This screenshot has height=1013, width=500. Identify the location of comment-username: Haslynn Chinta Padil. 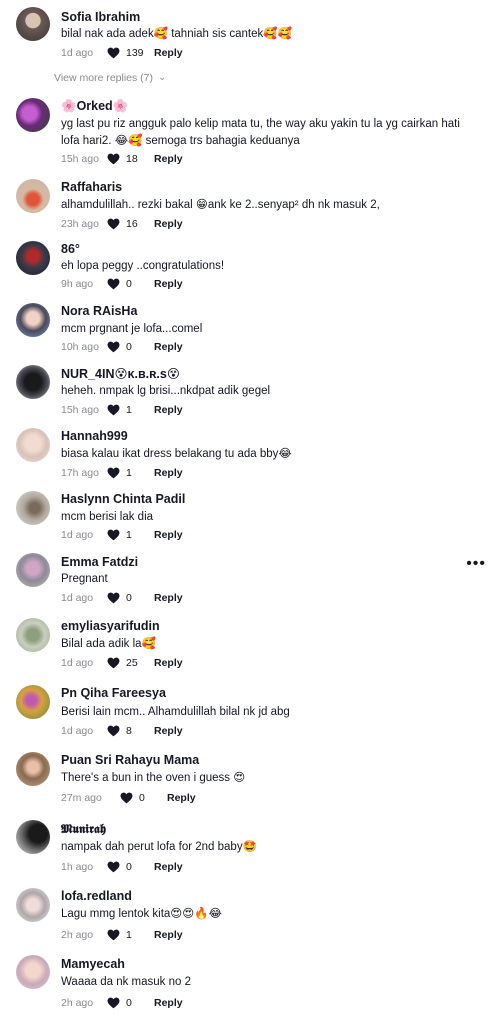
(123, 499).